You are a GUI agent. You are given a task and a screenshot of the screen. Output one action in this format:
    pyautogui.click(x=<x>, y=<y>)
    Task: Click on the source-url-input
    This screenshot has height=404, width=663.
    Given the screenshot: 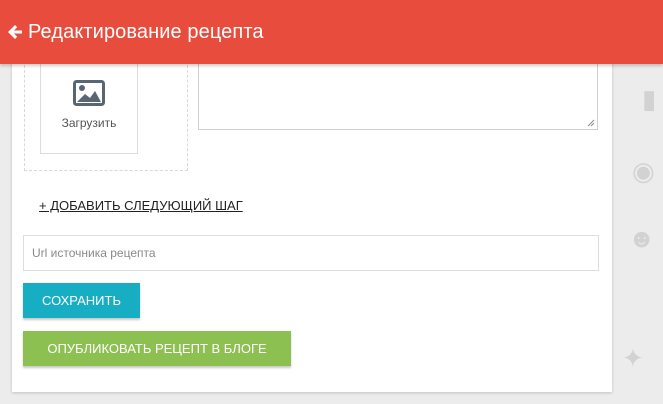 What is the action you would take?
    pyautogui.click(x=311, y=253)
    